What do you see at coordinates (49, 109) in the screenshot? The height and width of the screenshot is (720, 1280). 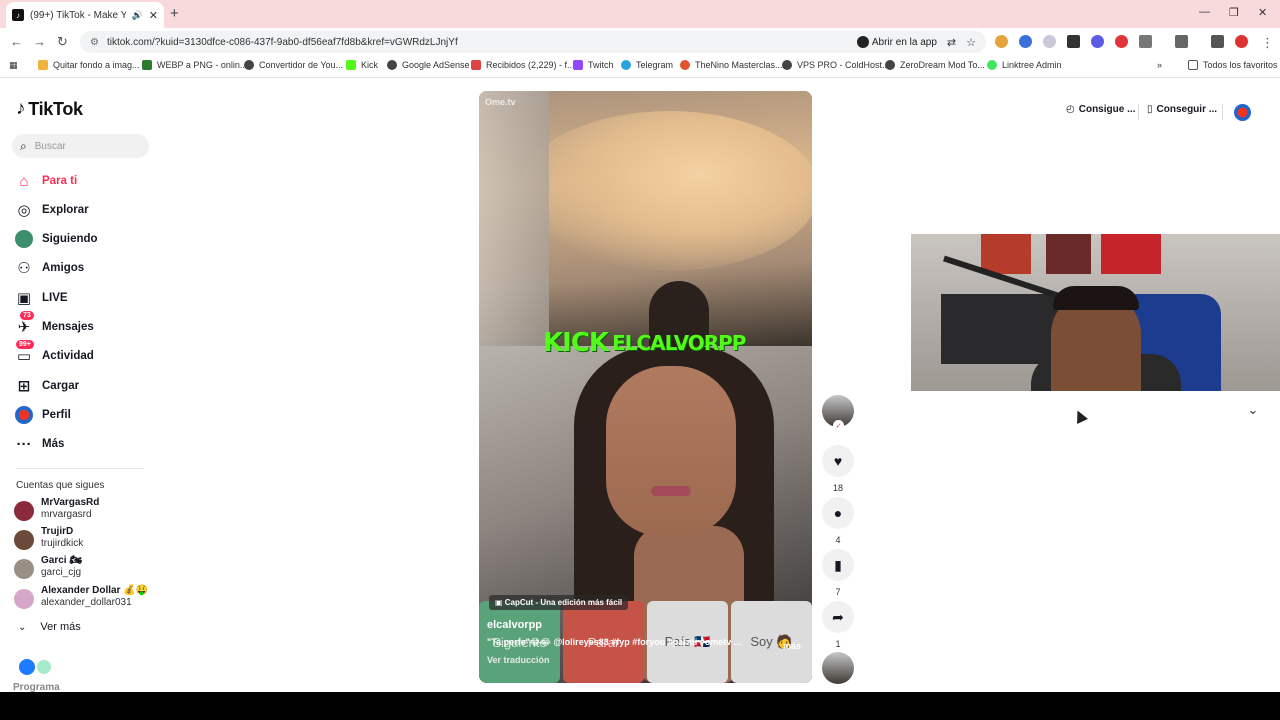 I see `tiktok-logo: ♪ TikTok` at bounding box center [49, 109].